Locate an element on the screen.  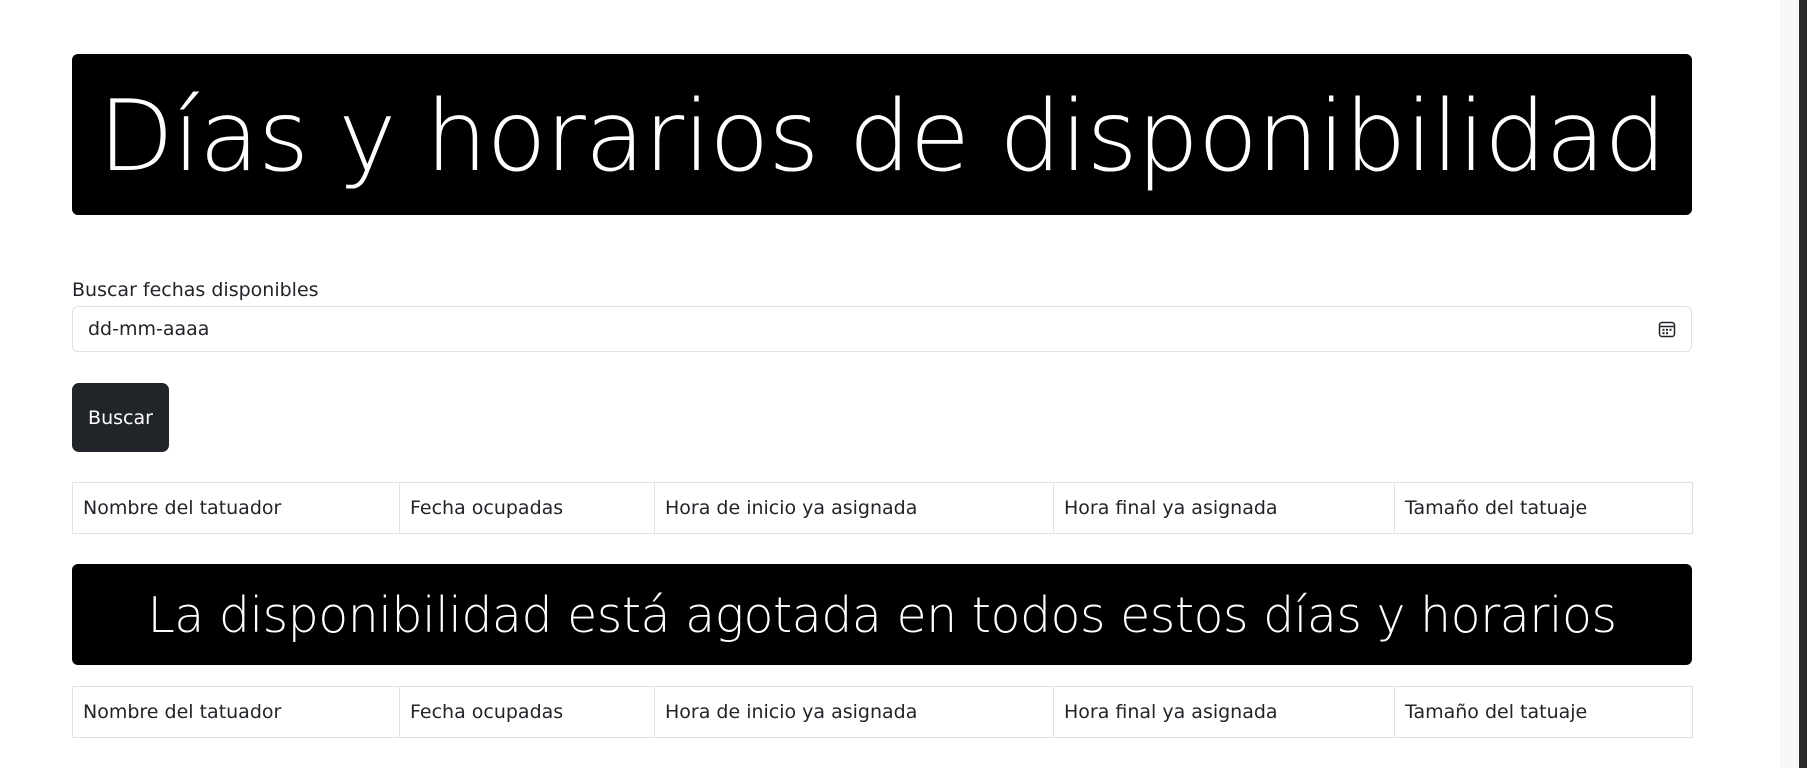
window-edge is located at coordinates (1803, 384).